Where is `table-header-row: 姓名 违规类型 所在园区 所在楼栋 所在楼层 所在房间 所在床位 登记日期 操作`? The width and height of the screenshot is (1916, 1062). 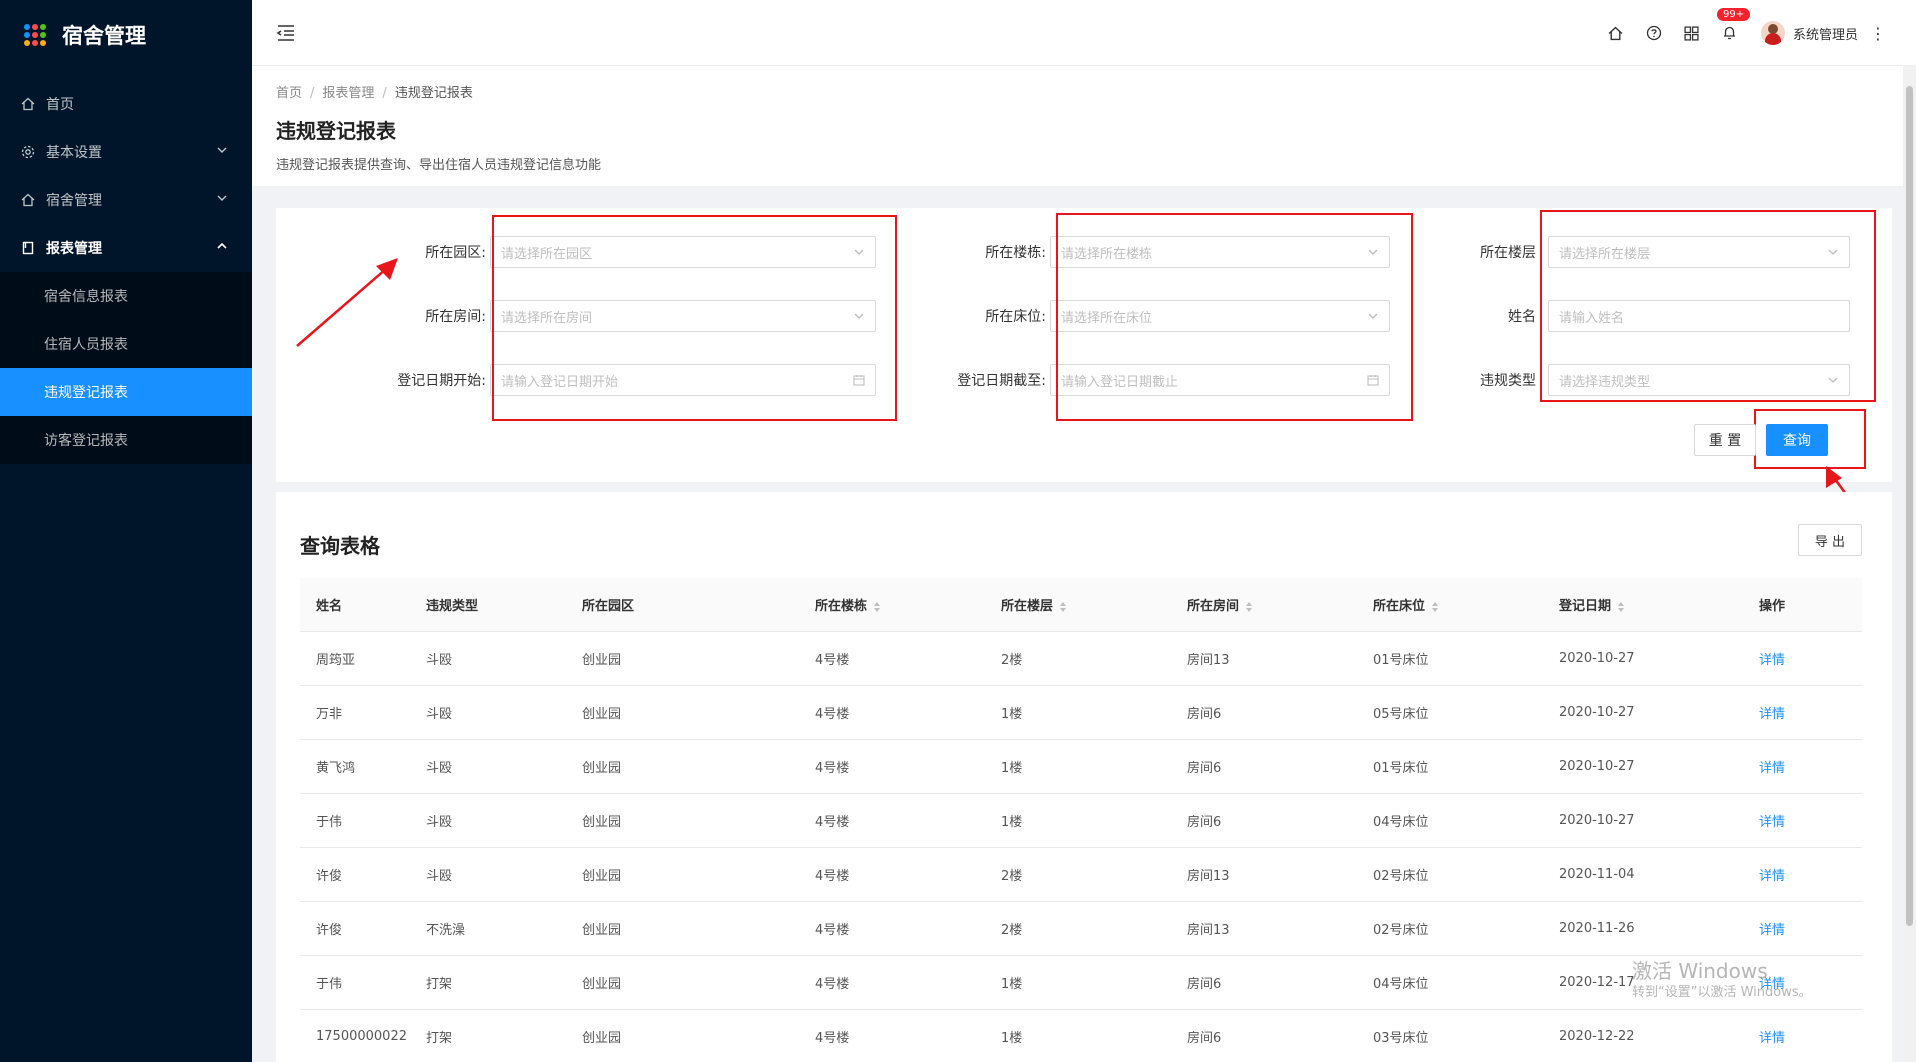
table-header-row: 姓名 违规类型 所在园区 所在楼栋 所在楼层 所在房间 所在床位 登记日期 操作 is located at coordinates (1081, 605).